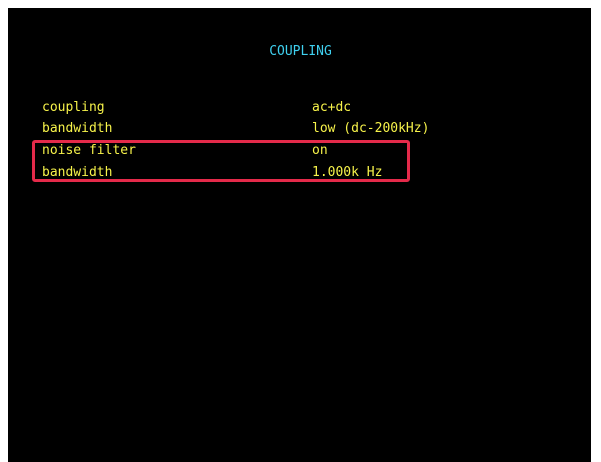 The image size is (601, 462). What do you see at coordinates (262, 173) in the screenshot?
I see `setting-row-filter-bandwidth: bandwidth 1.000k Hz` at bounding box center [262, 173].